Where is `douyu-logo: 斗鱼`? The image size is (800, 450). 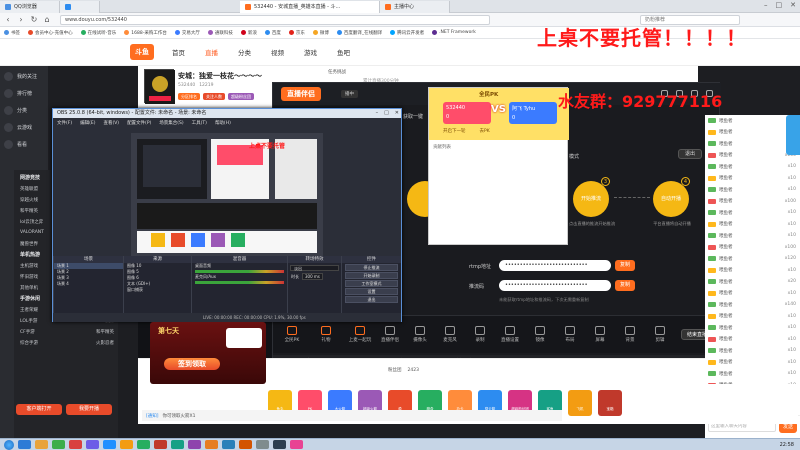 douyu-logo: 斗鱼 is located at coordinates (142, 52).